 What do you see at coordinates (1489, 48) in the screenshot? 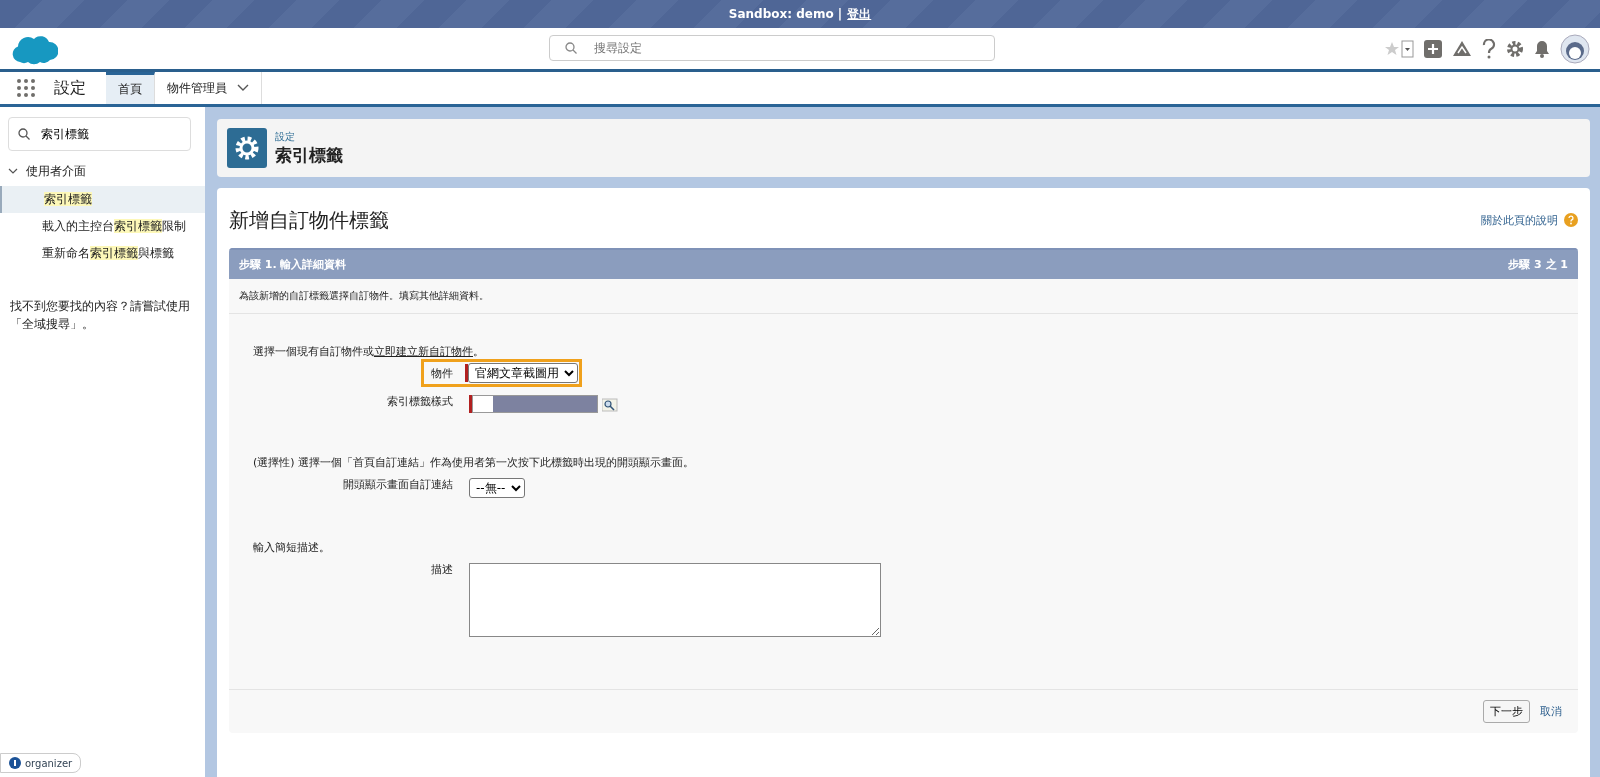
I see `help-icon` at bounding box center [1489, 48].